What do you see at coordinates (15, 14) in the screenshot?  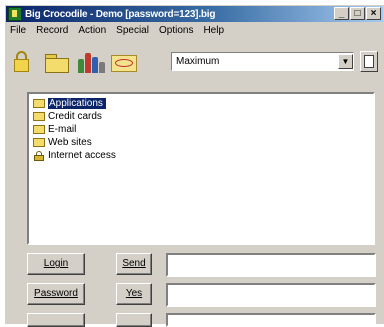 I see `app-icon` at bounding box center [15, 14].